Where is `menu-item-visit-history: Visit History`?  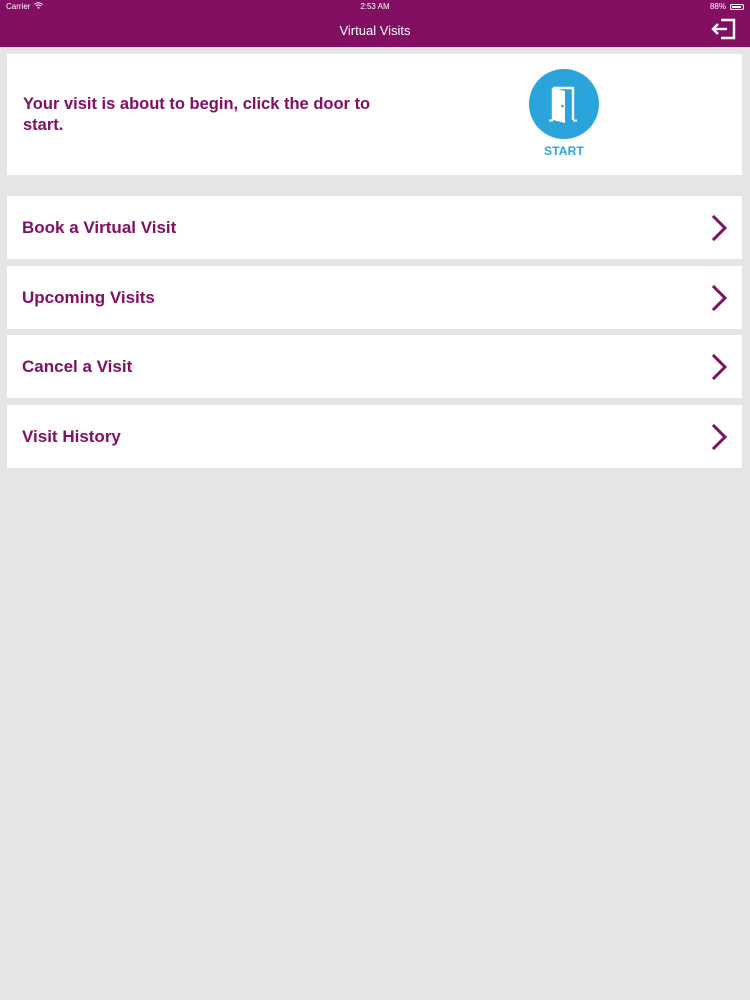
menu-item-visit-history: Visit History is located at coordinates (374, 436).